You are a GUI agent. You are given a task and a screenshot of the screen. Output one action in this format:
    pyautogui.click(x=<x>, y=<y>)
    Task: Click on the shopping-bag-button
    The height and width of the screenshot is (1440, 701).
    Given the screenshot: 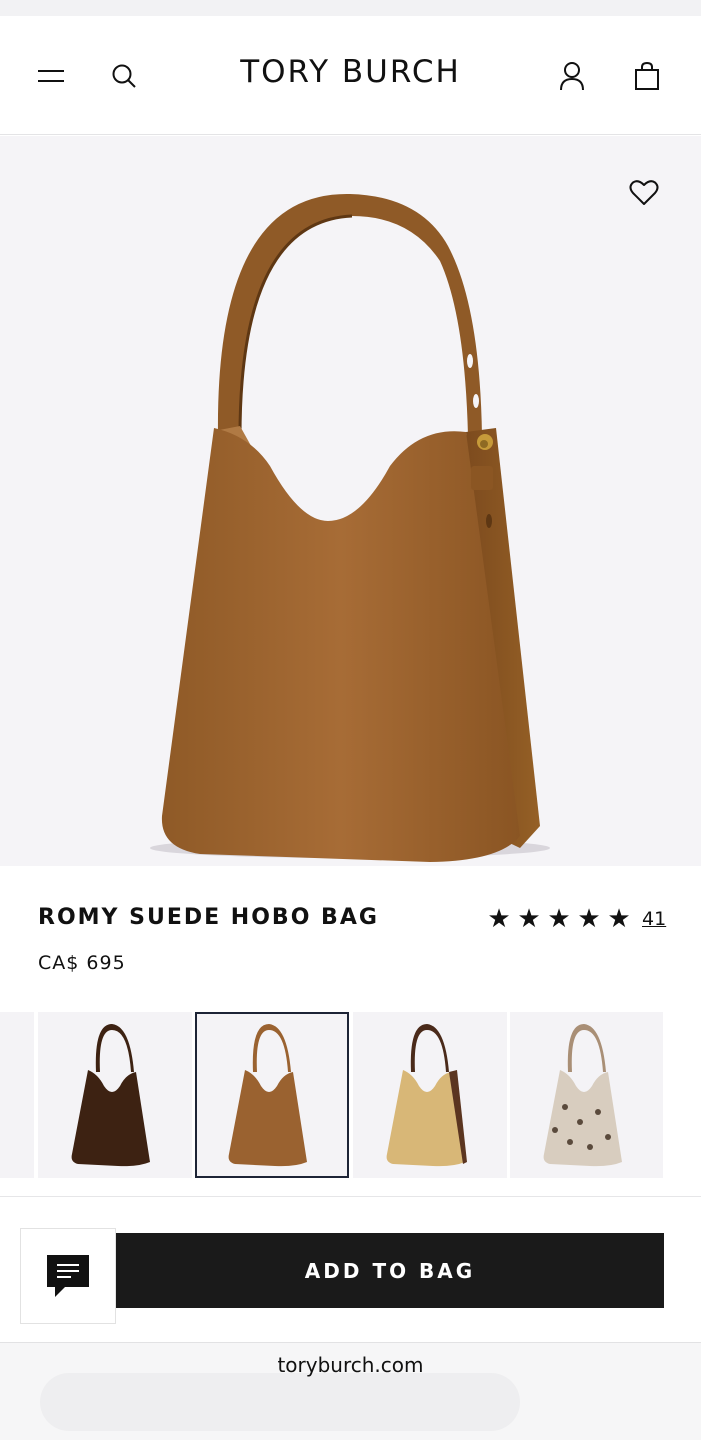 What is the action you would take?
    pyautogui.click(x=647, y=76)
    